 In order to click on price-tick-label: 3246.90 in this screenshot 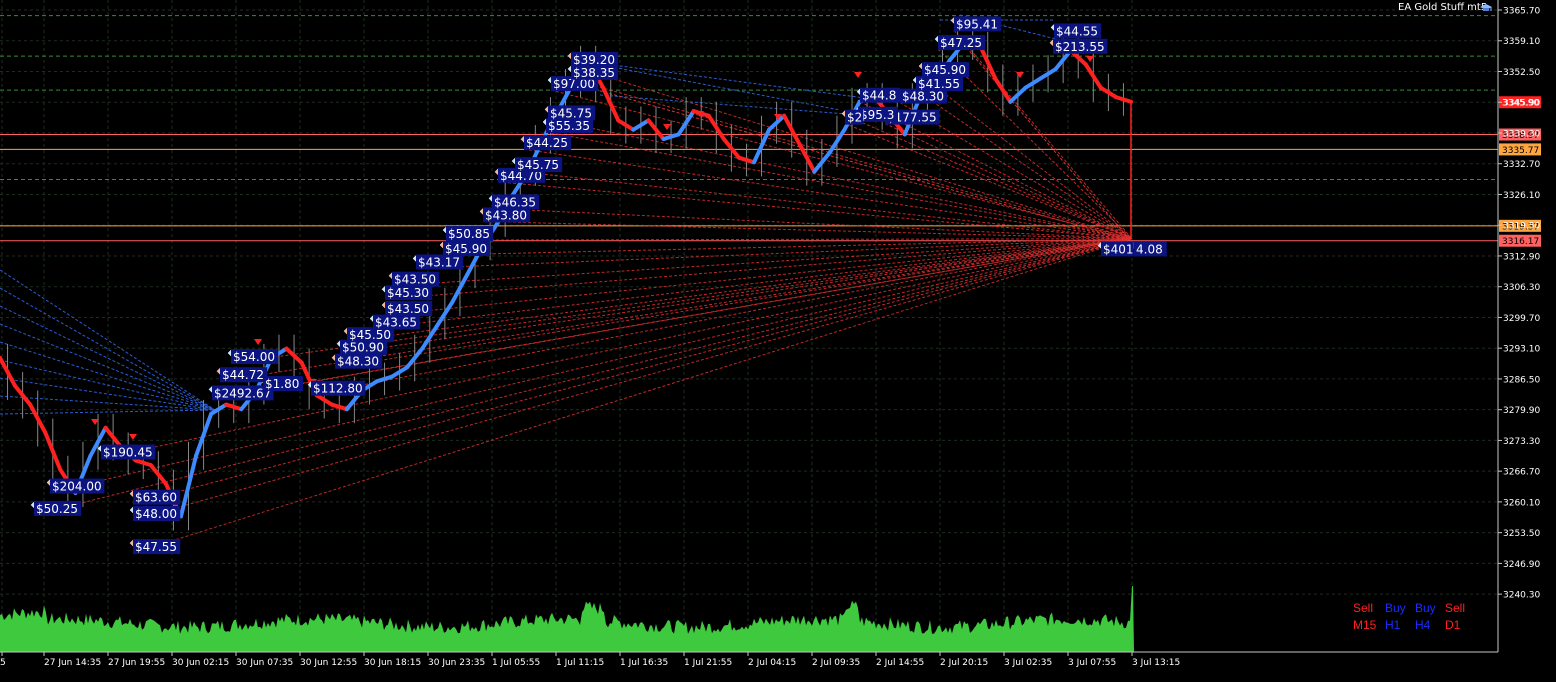, I will do `click(1521, 565)`.